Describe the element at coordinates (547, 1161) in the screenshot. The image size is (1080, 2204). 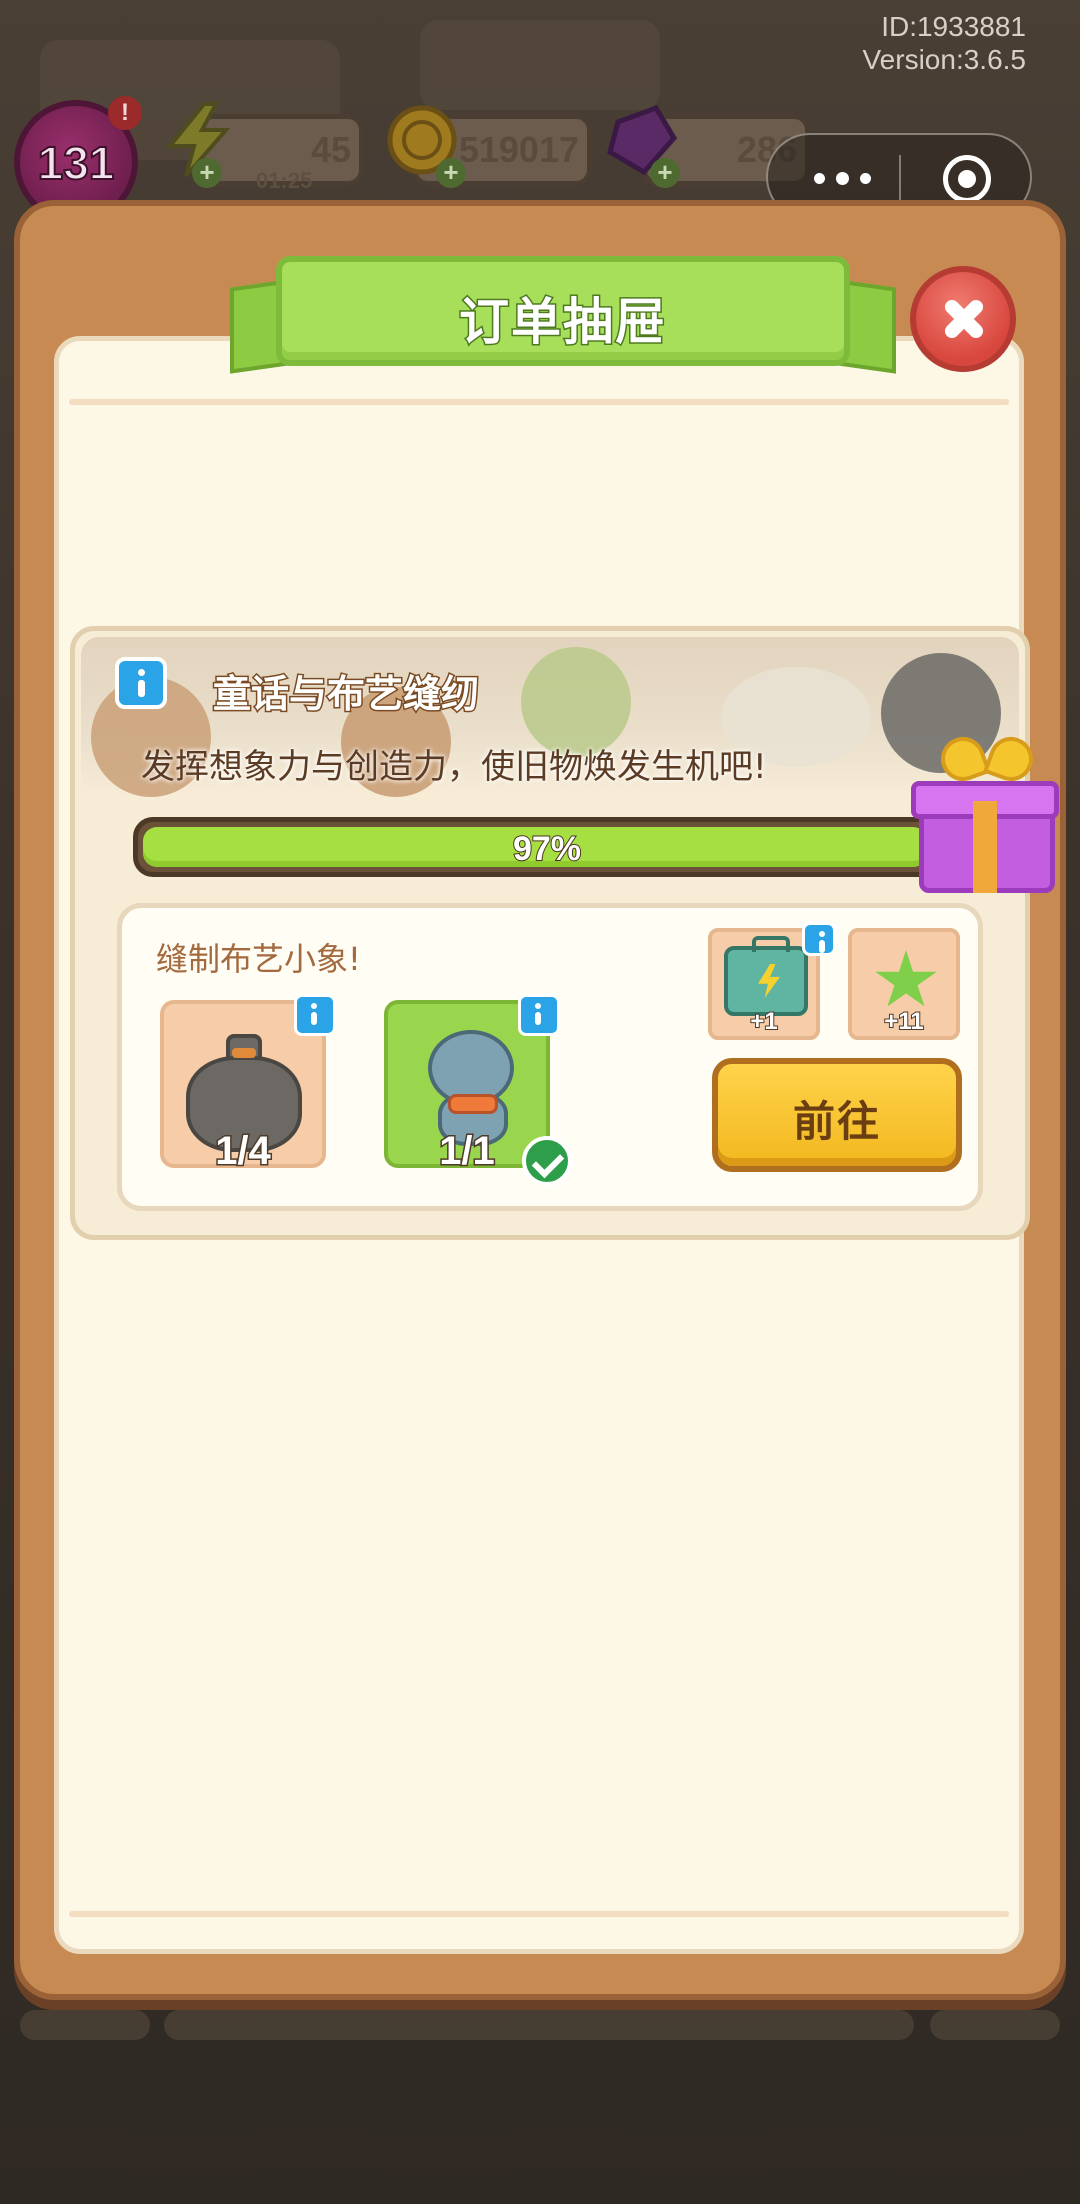
I see `check-icon` at that location.